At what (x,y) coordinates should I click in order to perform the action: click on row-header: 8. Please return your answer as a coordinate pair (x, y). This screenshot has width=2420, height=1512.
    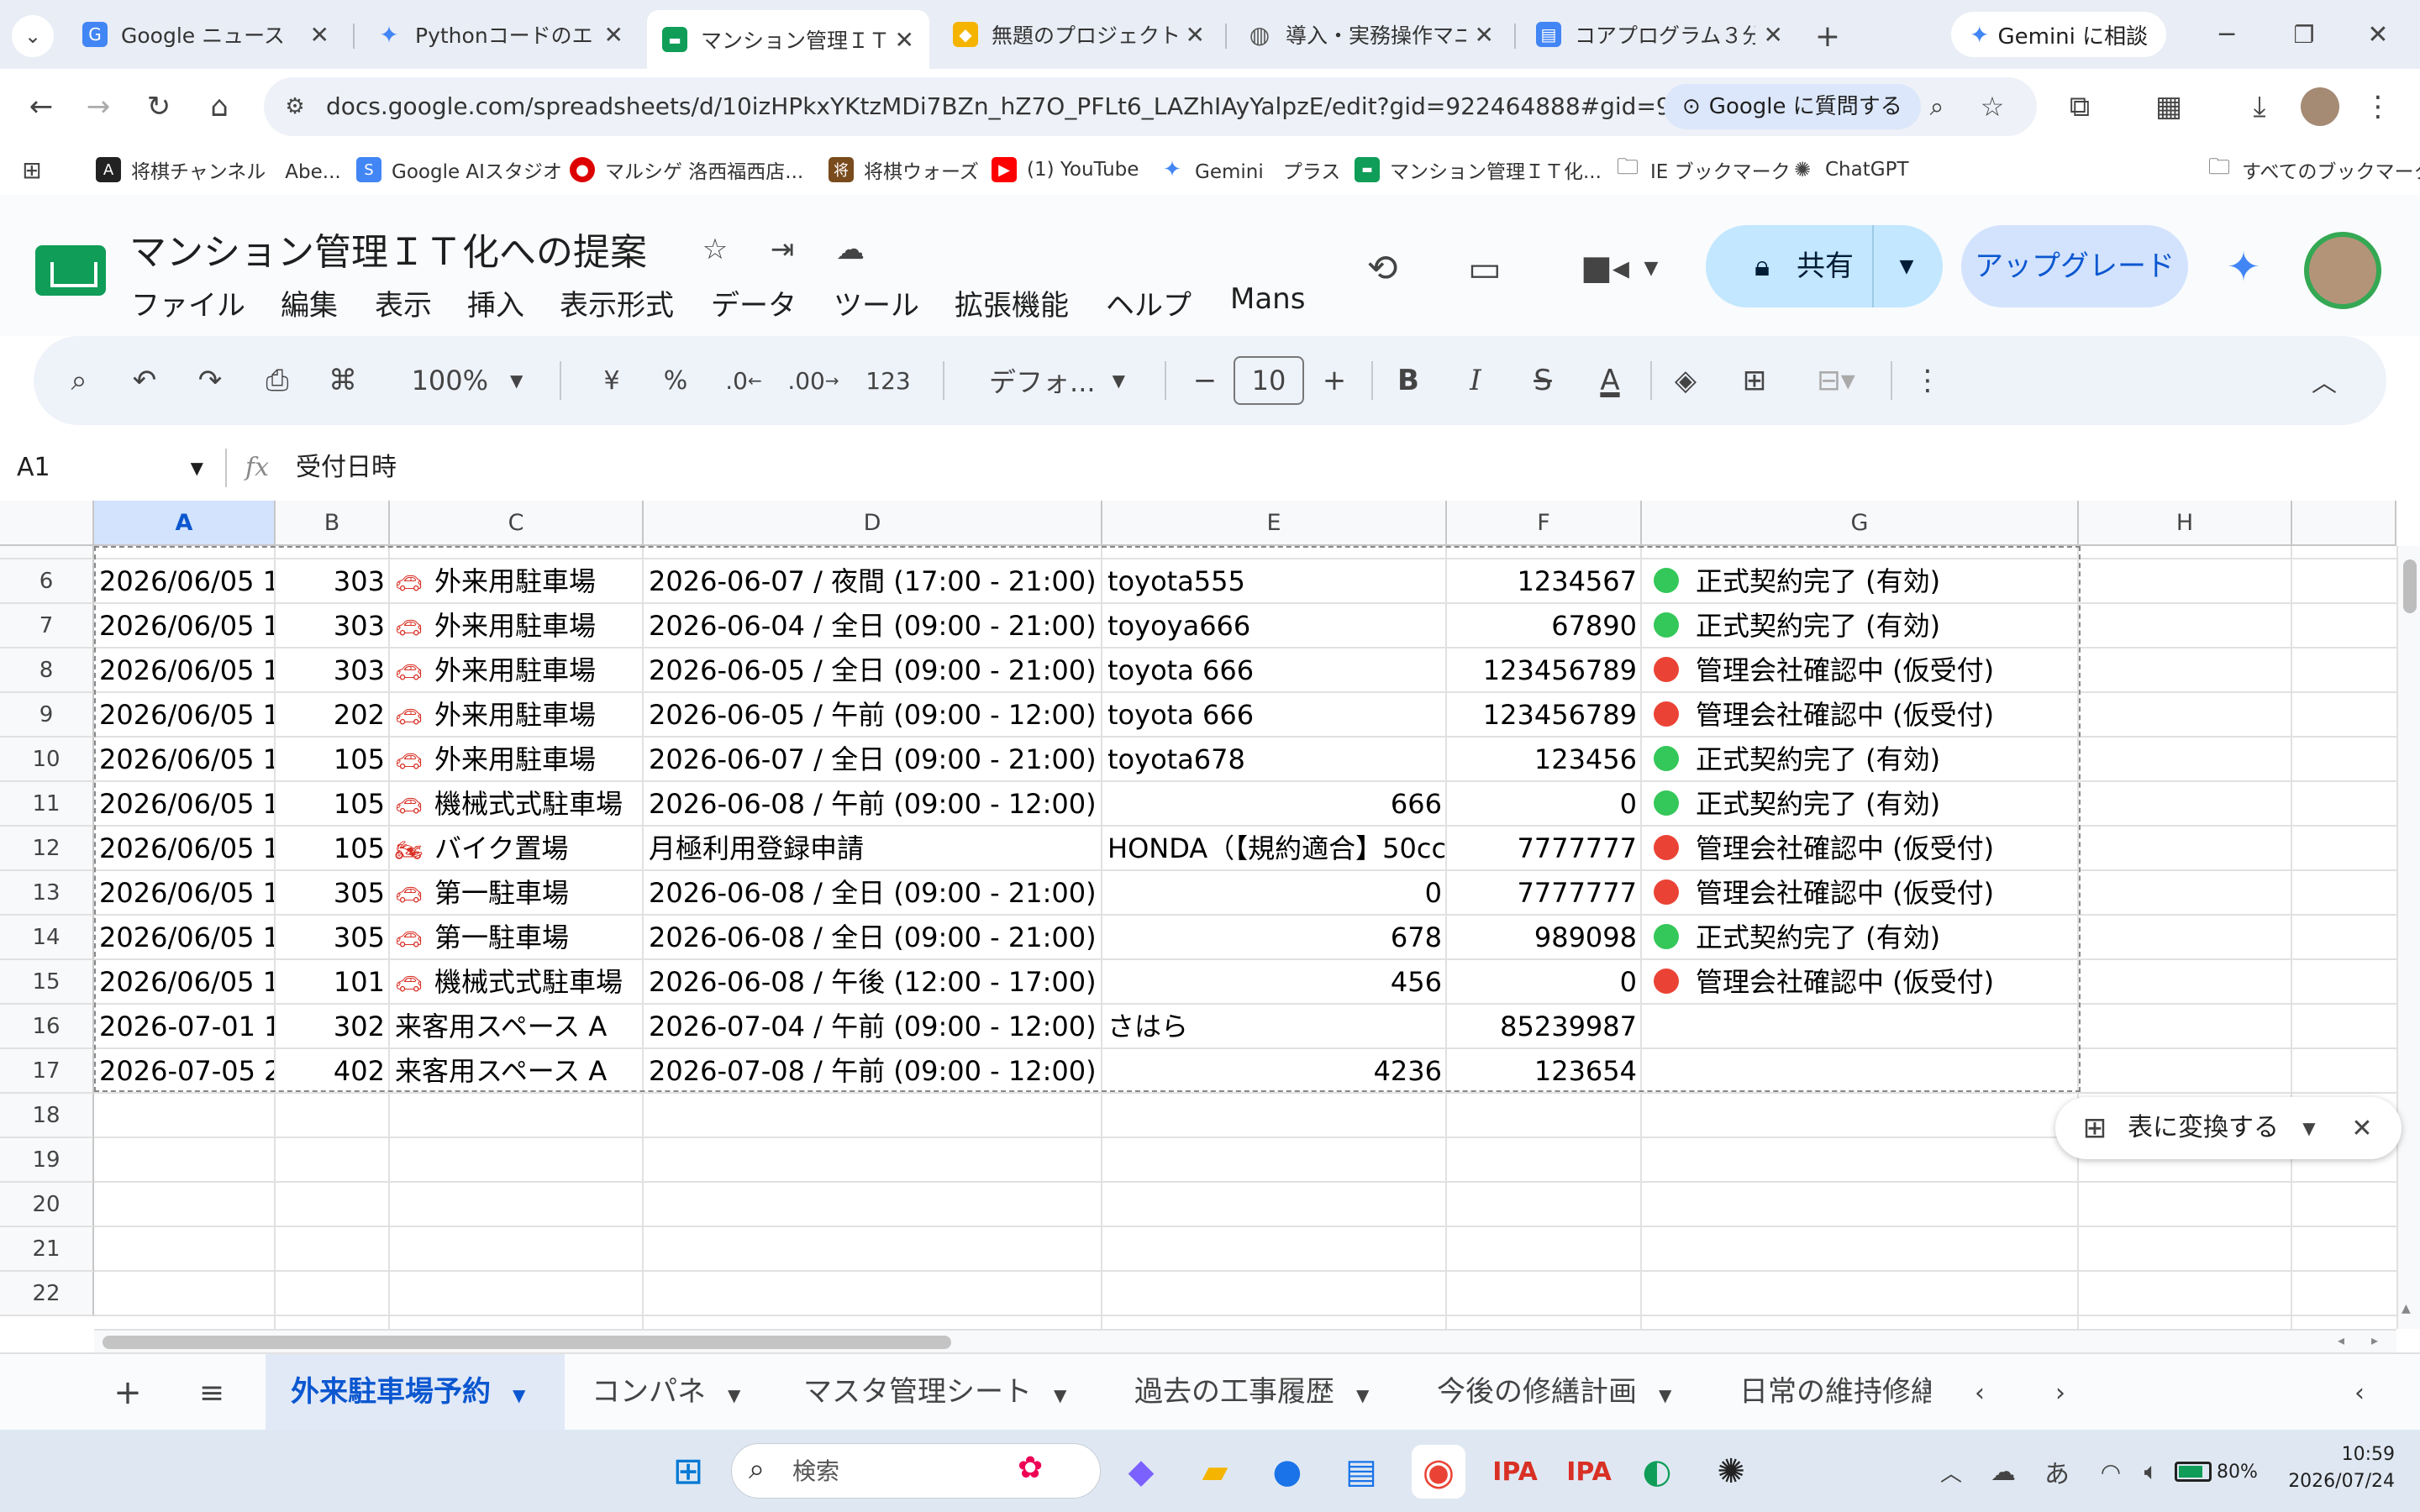
    Looking at the image, I should click on (47, 670).